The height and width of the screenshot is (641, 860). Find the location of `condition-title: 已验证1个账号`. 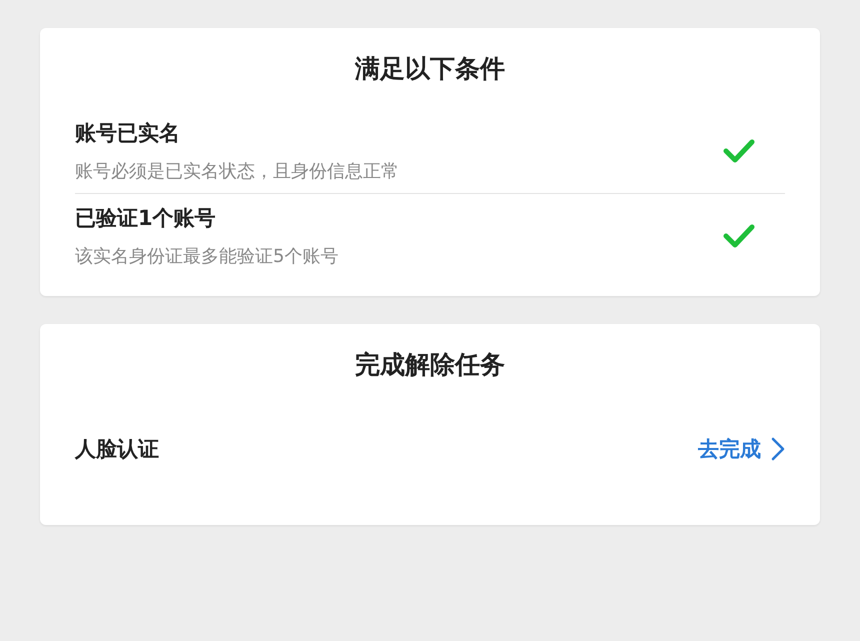

condition-title: 已验证1个账号 is located at coordinates (145, 218).